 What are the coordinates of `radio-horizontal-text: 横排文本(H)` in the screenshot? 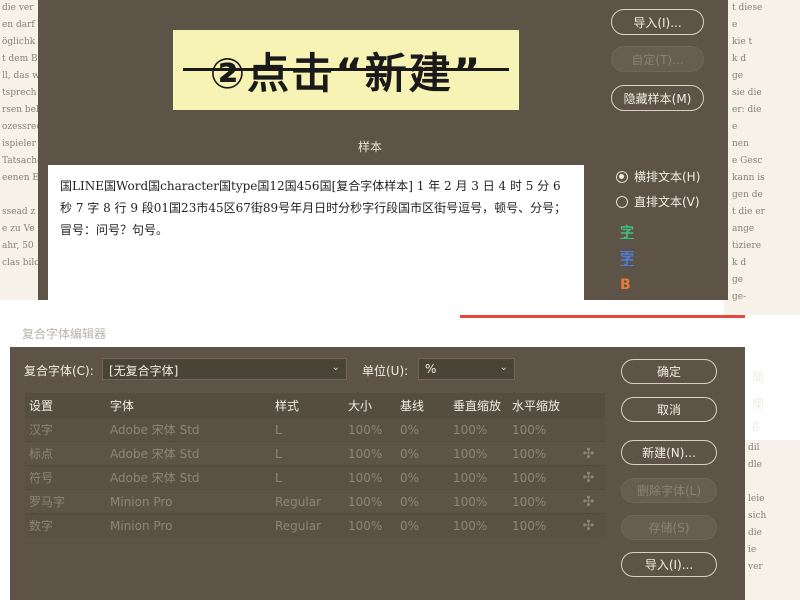 It's located at (658, 176).